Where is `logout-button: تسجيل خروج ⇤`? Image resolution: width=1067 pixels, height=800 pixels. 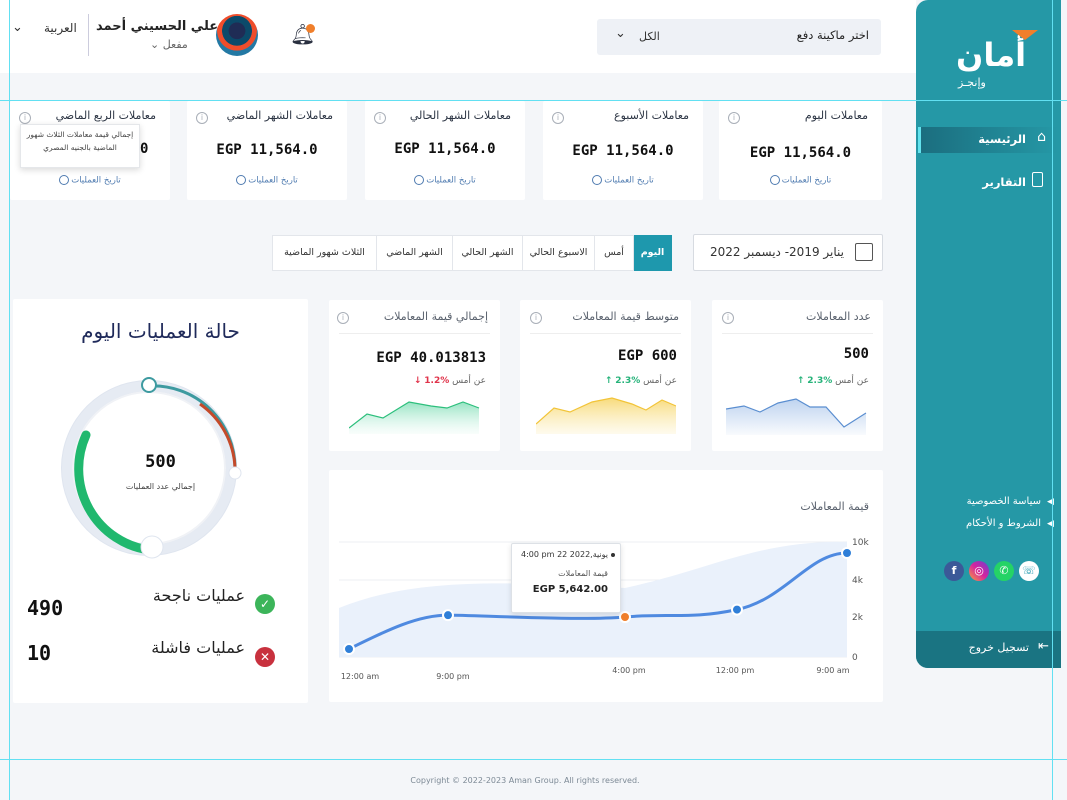
logout-button: تسجيل خروج ⇤ is located at coordinates (988, 649).